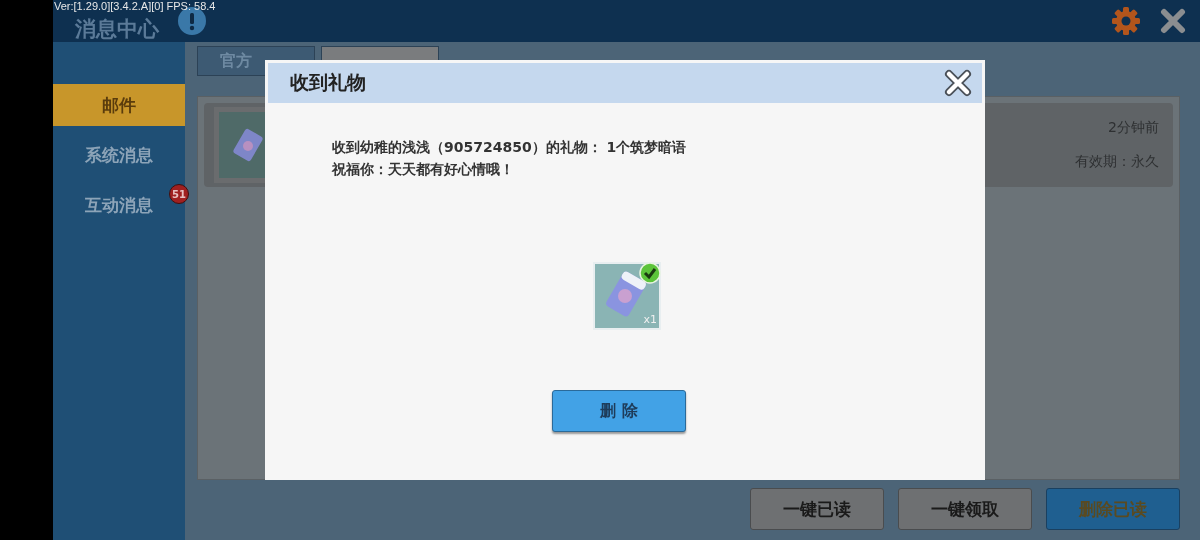 The image size is (1200, 540). I want to click on item-count: x1, so click(650, 319).